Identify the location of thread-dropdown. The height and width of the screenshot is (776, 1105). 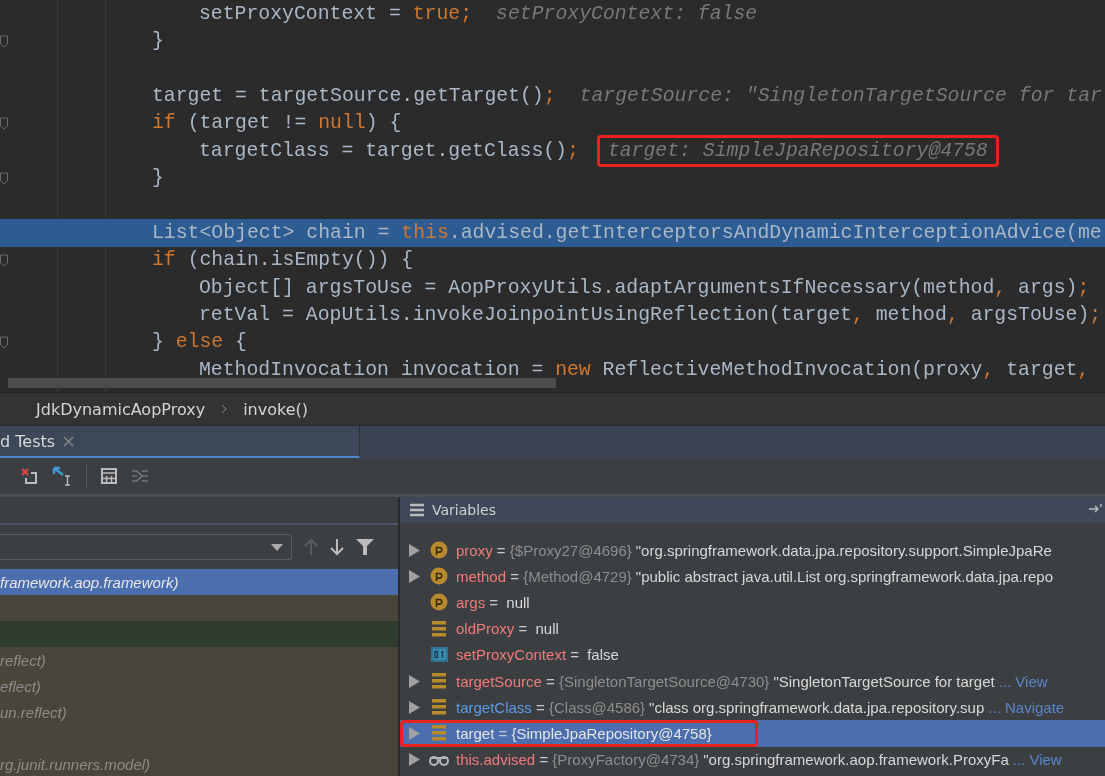
(146, 547).